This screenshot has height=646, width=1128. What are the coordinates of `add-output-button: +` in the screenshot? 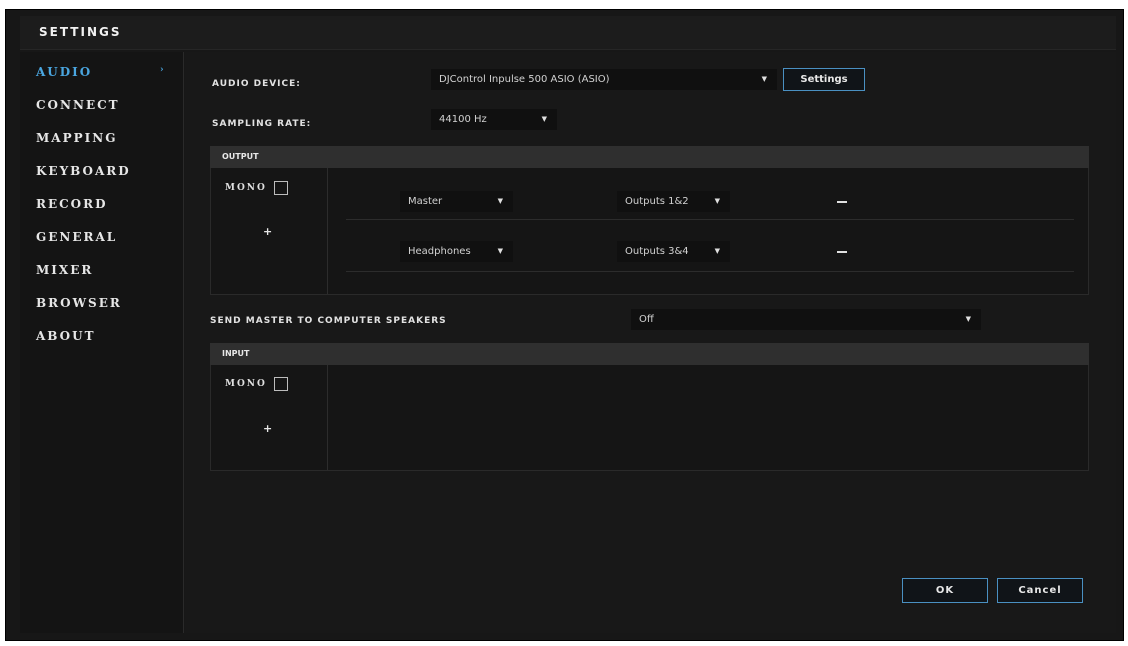 It's located at (267, 231).